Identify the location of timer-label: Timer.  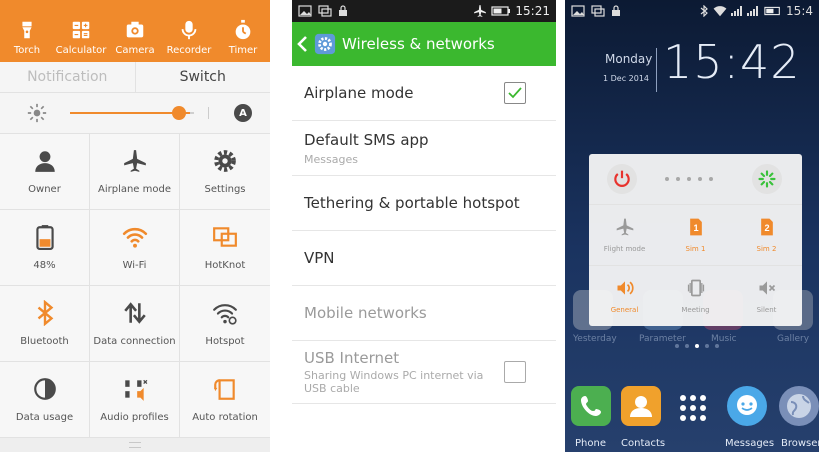
(243, 50).